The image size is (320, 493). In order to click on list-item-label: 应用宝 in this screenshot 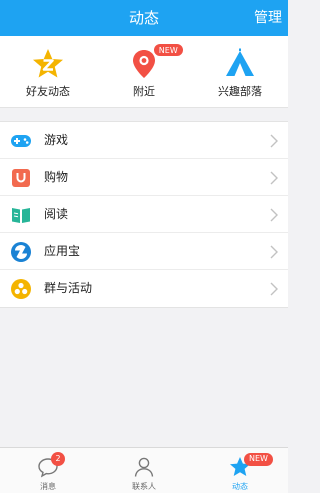, I will do `click(62, 251)`.